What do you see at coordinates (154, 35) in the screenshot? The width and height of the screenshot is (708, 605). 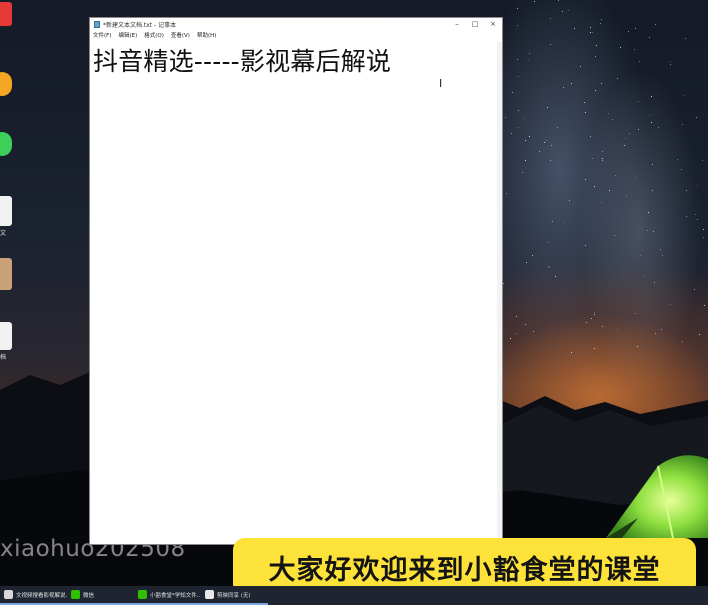 I see `menu-format: 格式(O)` at bounding box center [154, 35].